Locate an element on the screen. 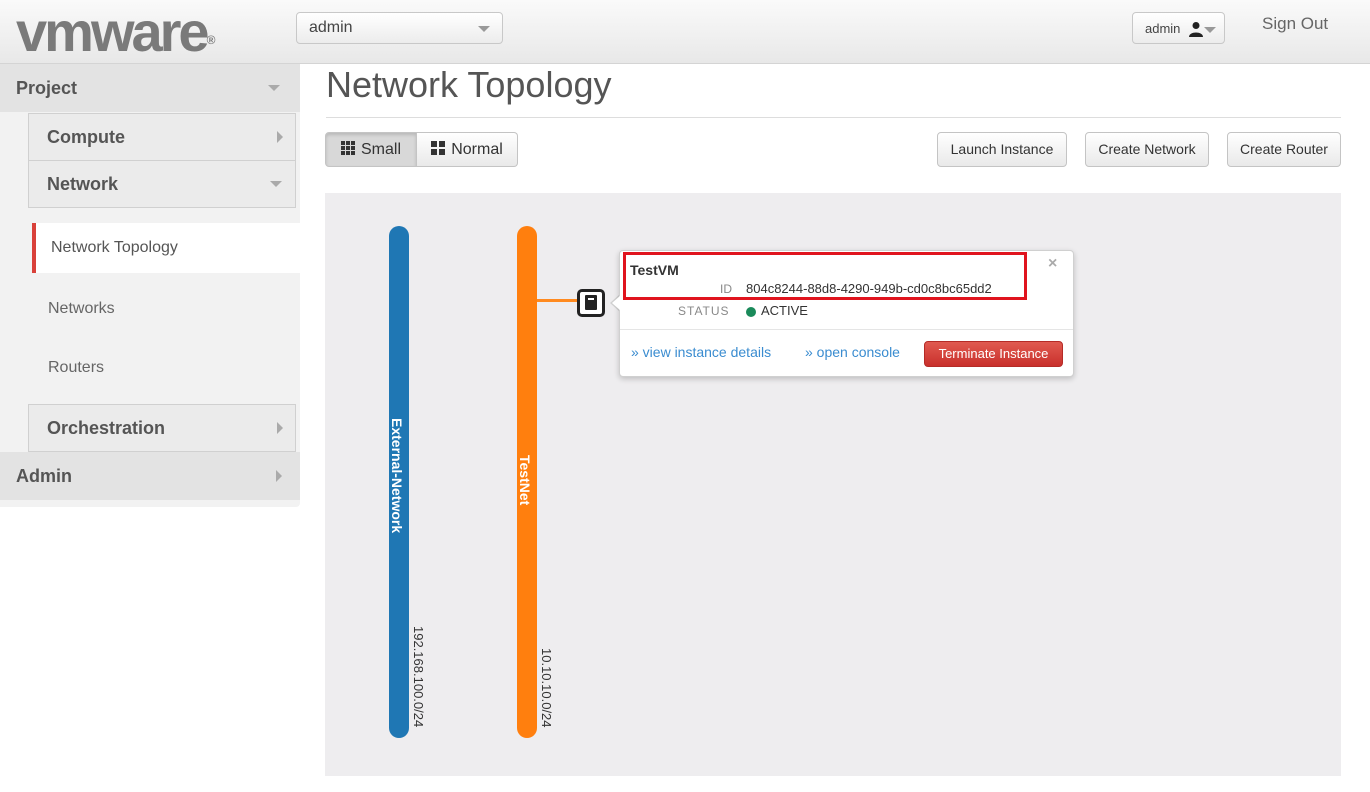 The width and height of the screenshot is (1370, 792). status-dot-icon is located at coordinates (751, 312).